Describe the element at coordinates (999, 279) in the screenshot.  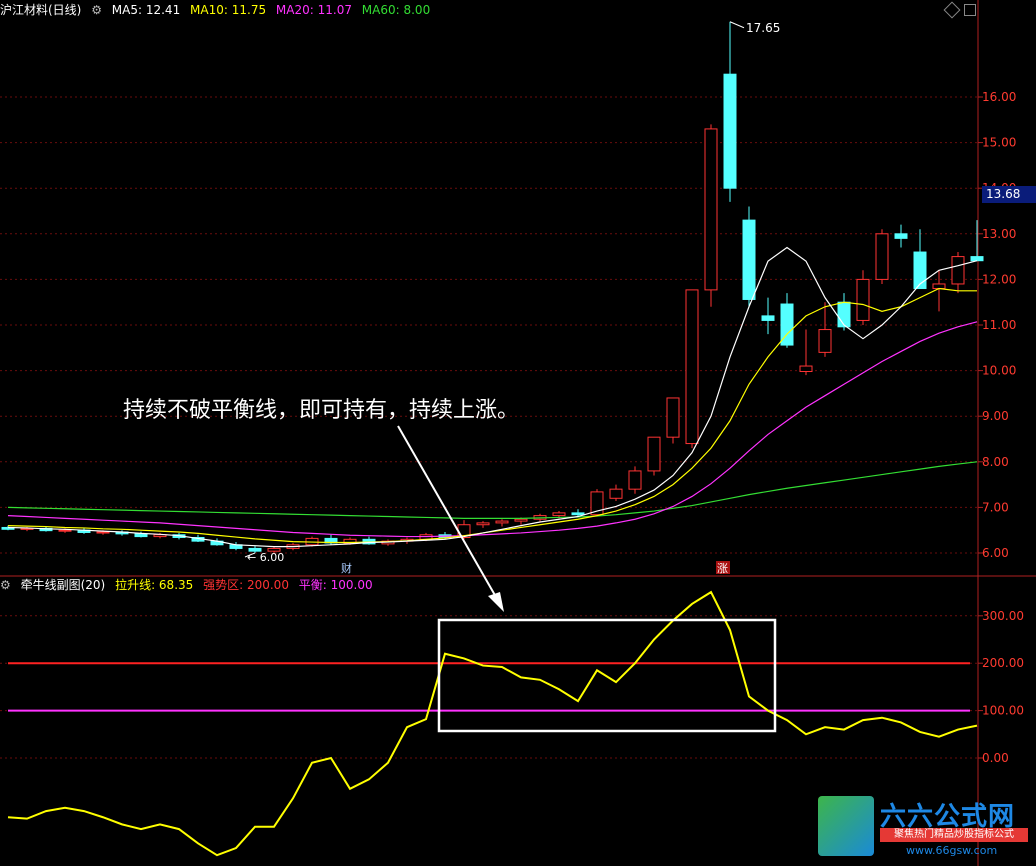
I see `price-tick-label: 12.00` at that location.